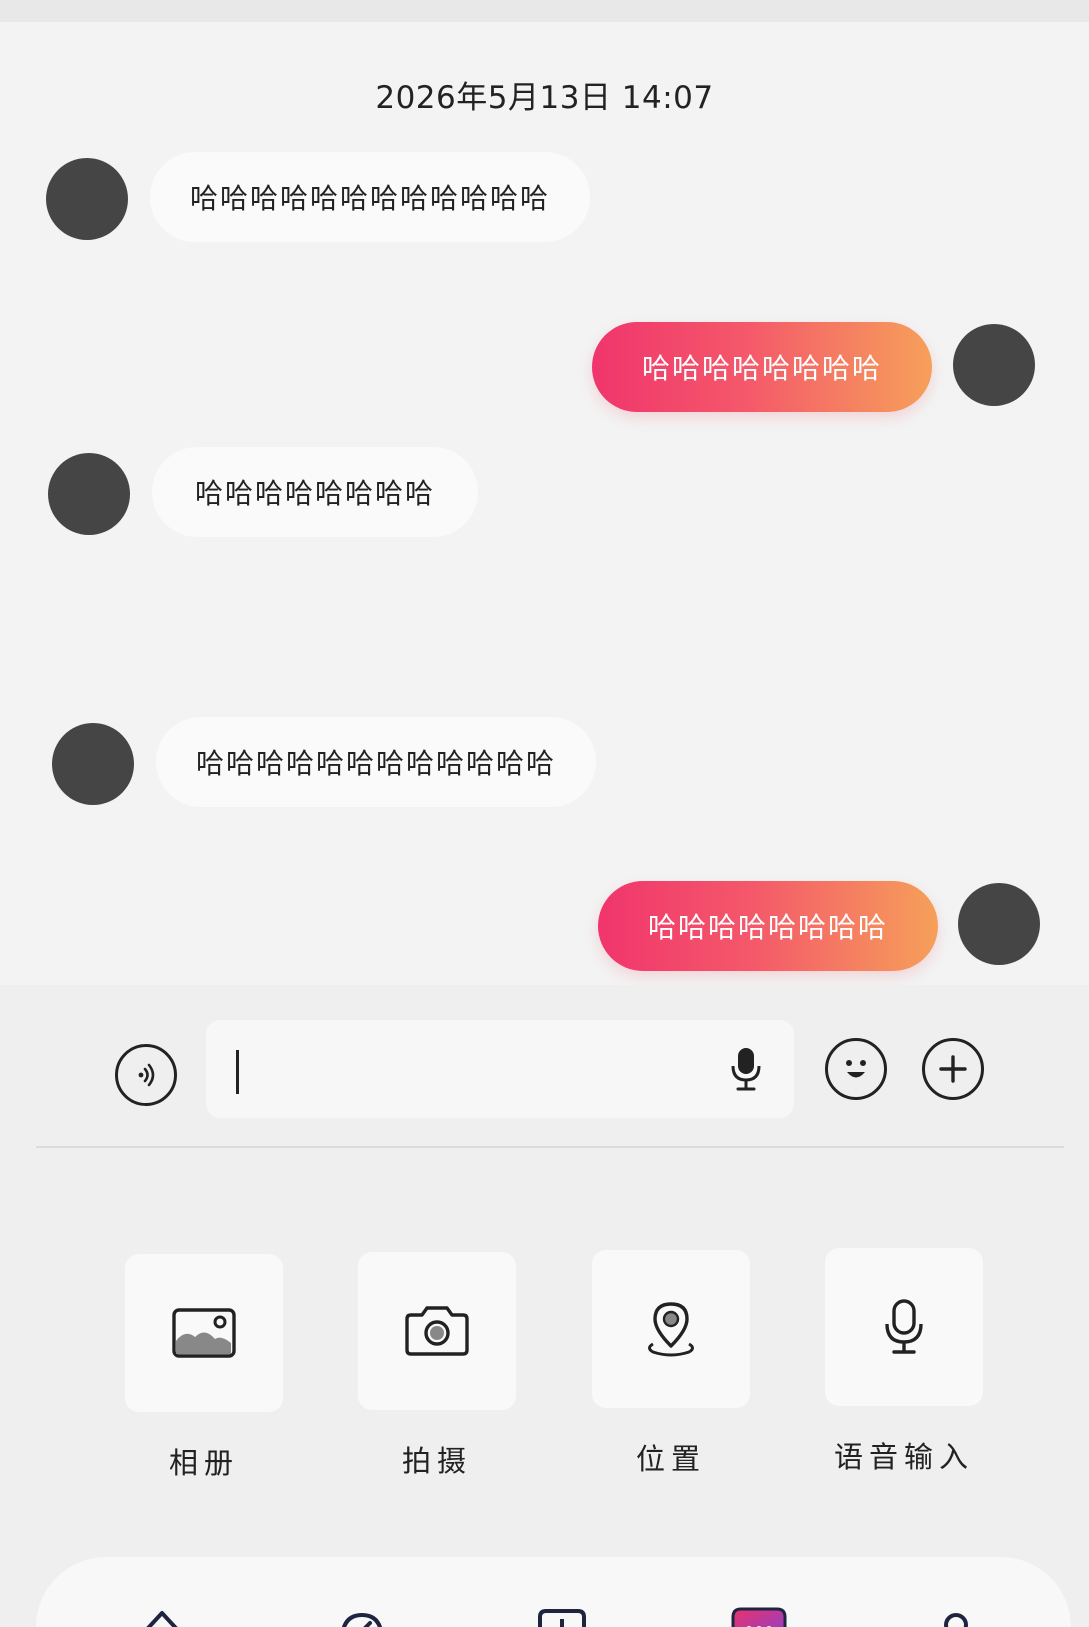 The height and width of the screenshot is (1627, 1089). I want to click on plus-circle-icon, so click(953, 1069).